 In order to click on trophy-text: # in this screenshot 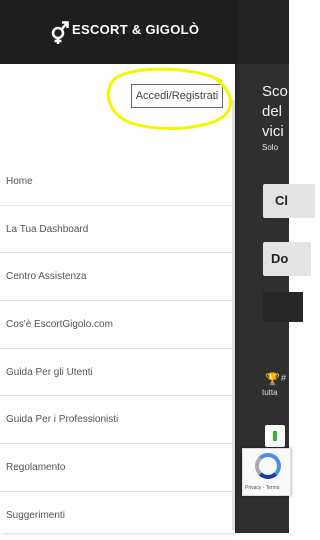, I will do `click(284, 378)`.